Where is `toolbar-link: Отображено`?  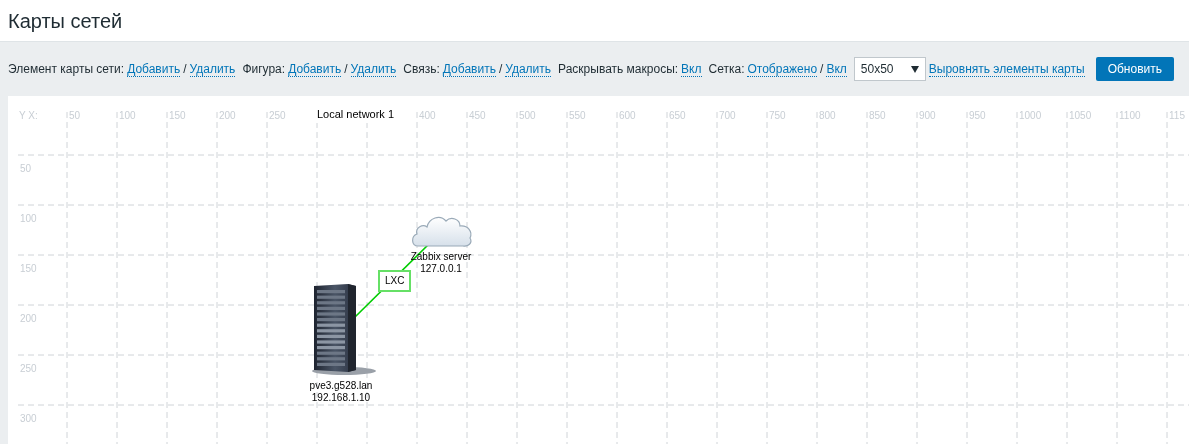 toolbar-link: Отображено is located at coordinates (782, 69).